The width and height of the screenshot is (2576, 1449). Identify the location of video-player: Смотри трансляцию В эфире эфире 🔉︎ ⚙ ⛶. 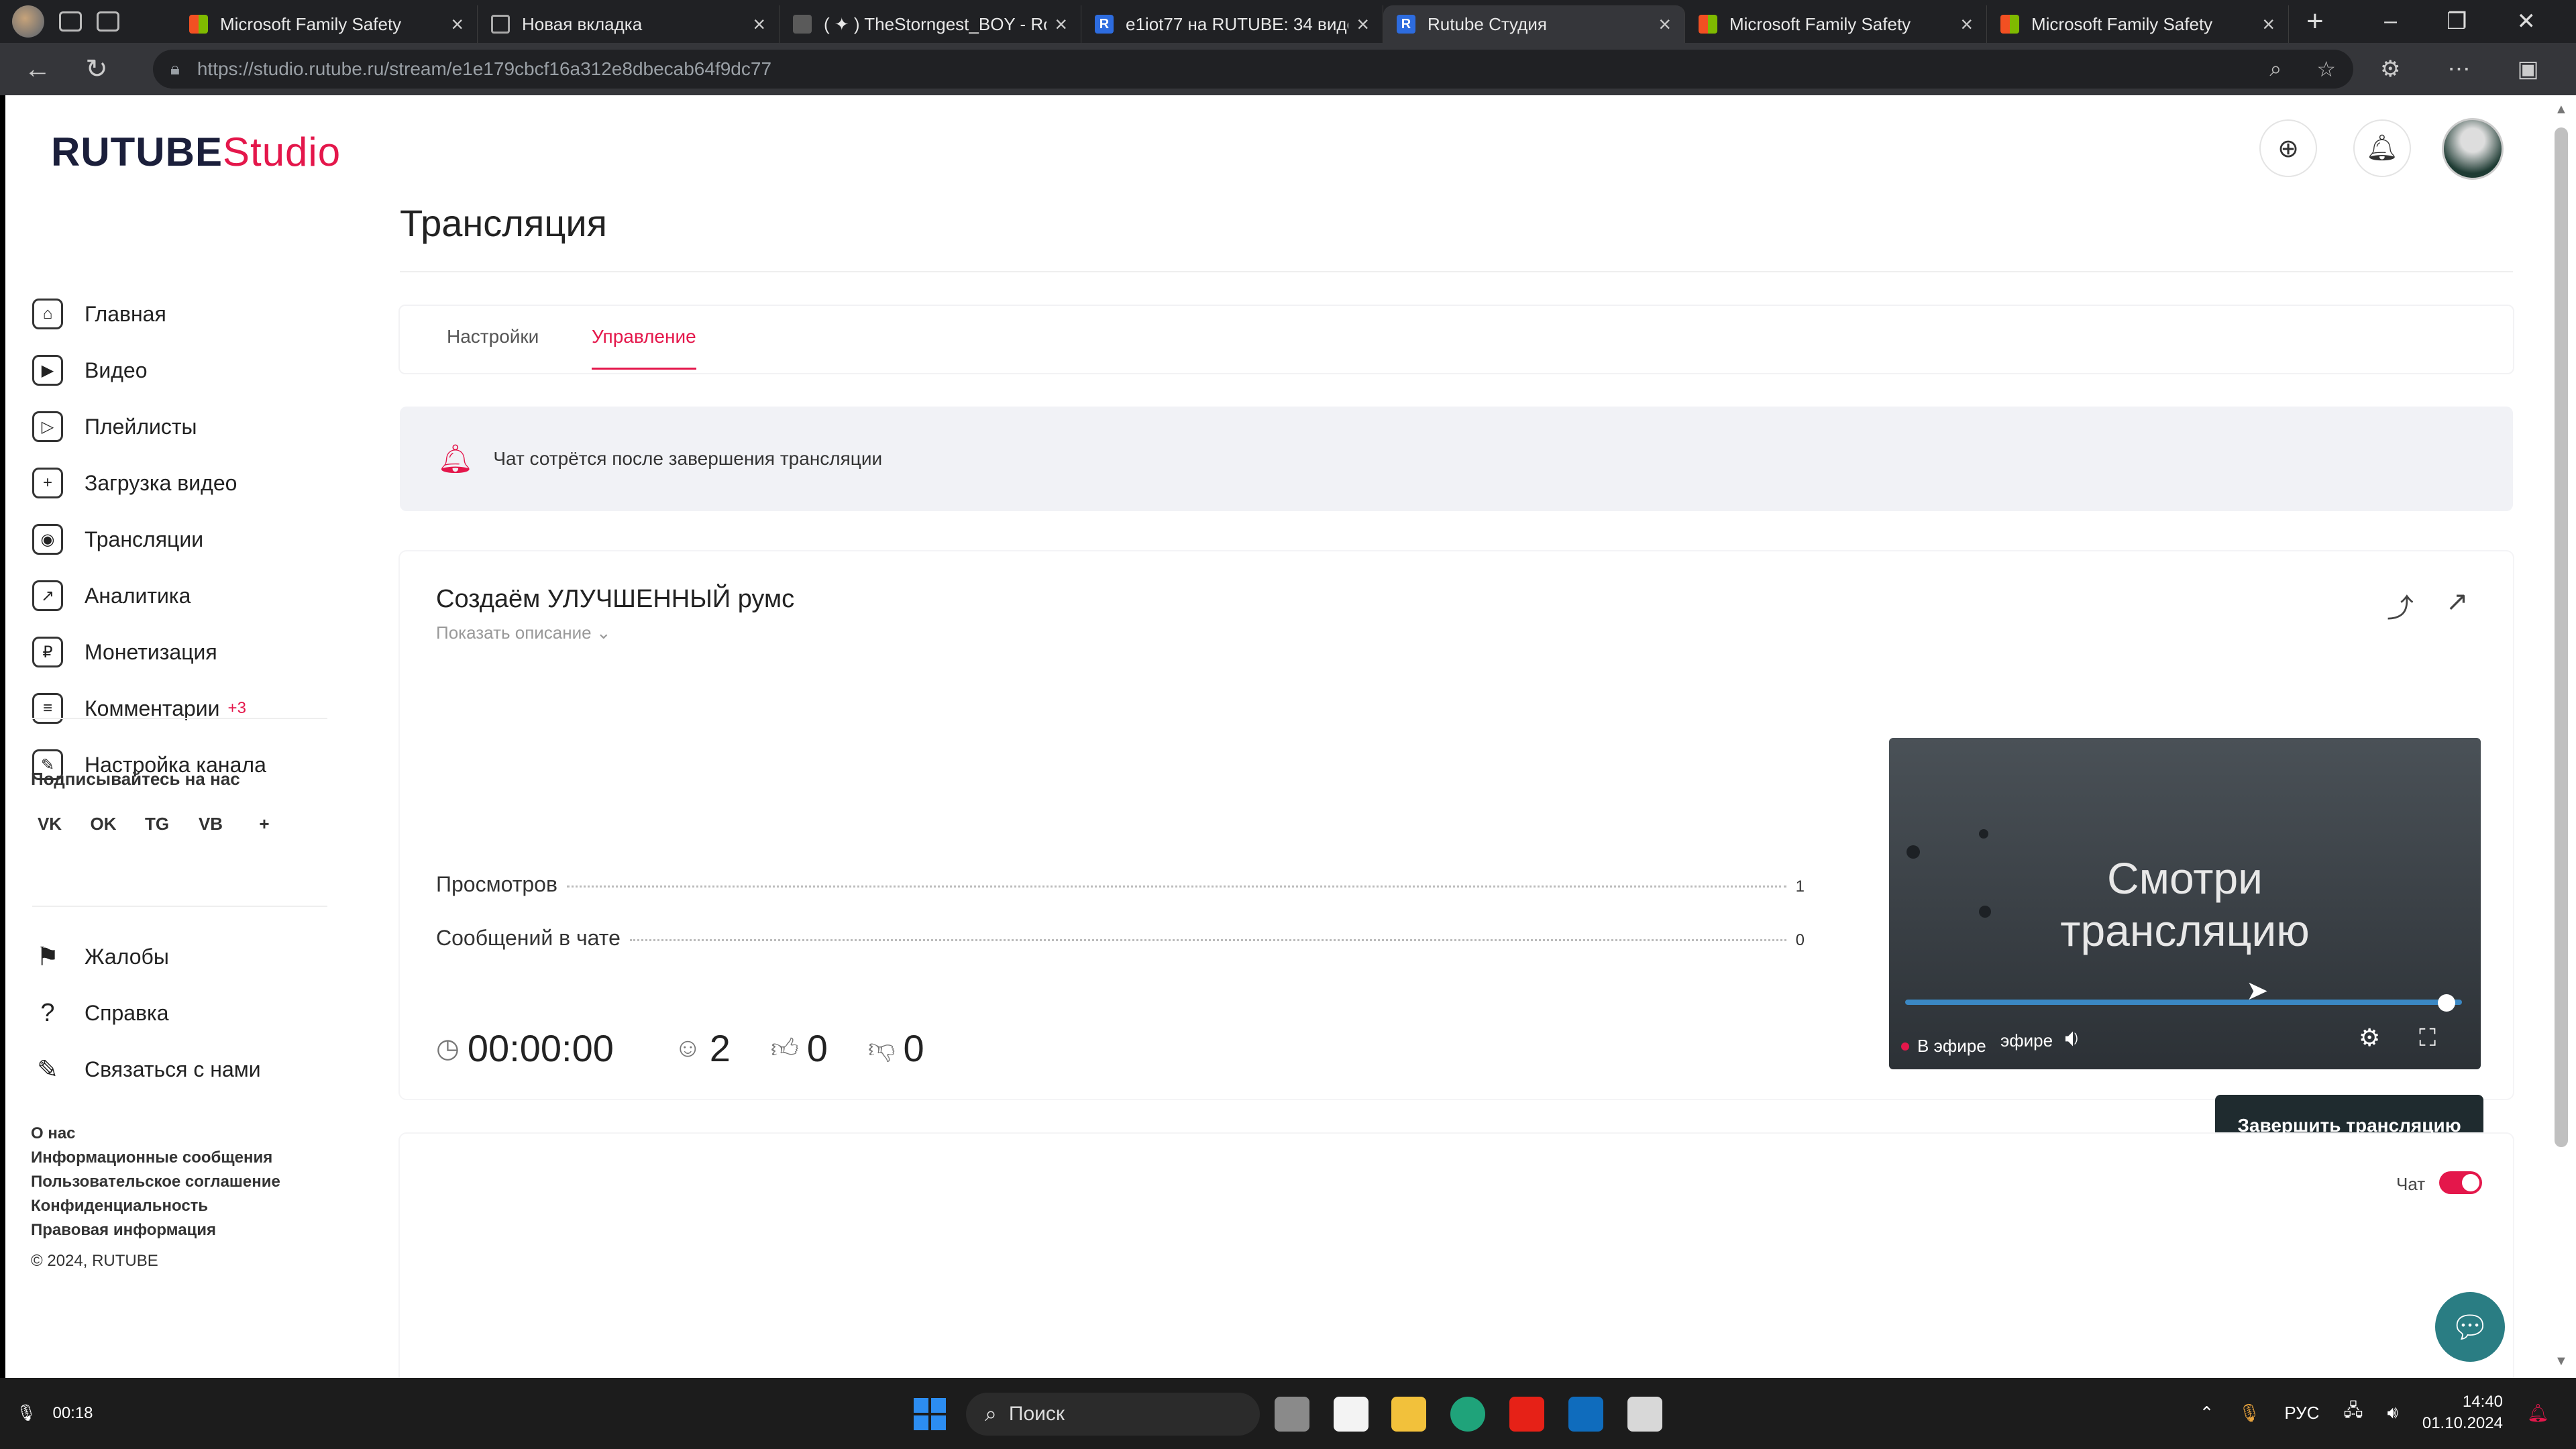
(2185, 903).